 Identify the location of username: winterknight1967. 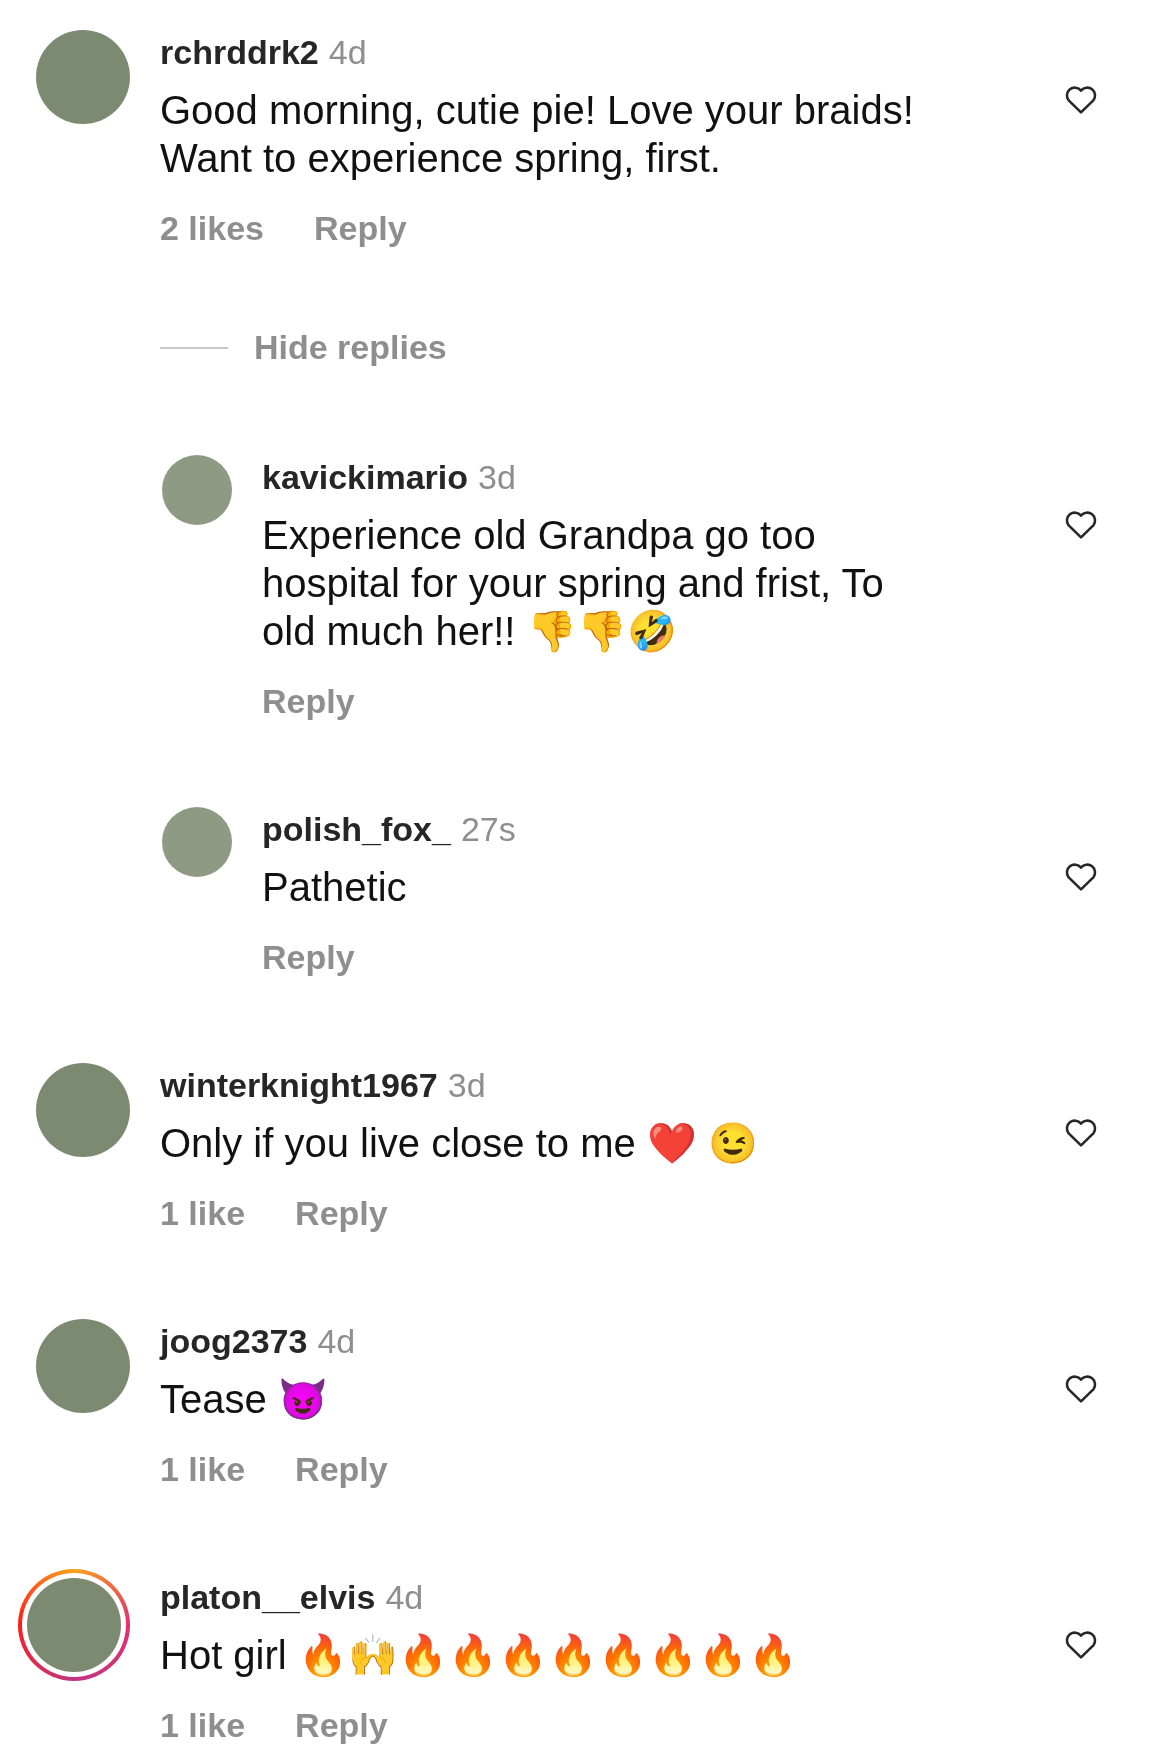
(299, 1085).